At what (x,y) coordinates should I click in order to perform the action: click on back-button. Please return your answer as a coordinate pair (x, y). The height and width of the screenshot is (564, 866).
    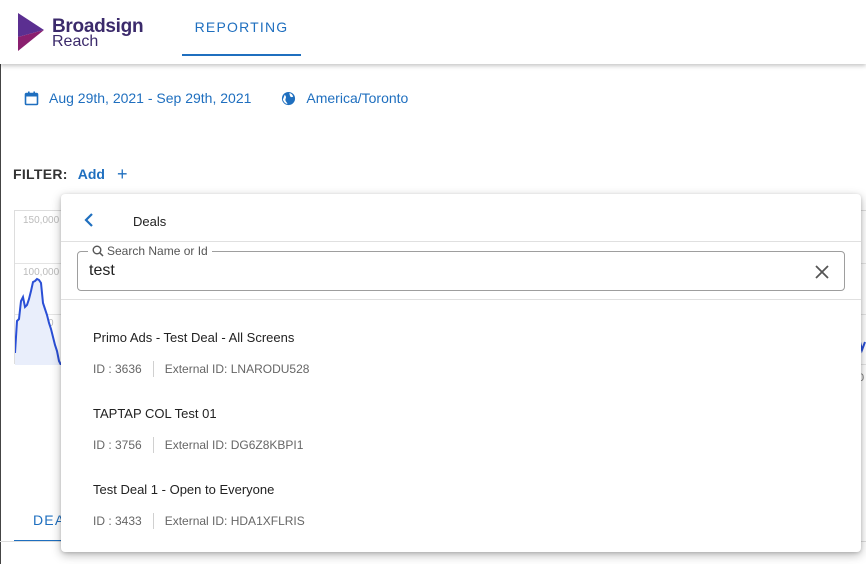
    Looking at the image, I should click on (89, 220).